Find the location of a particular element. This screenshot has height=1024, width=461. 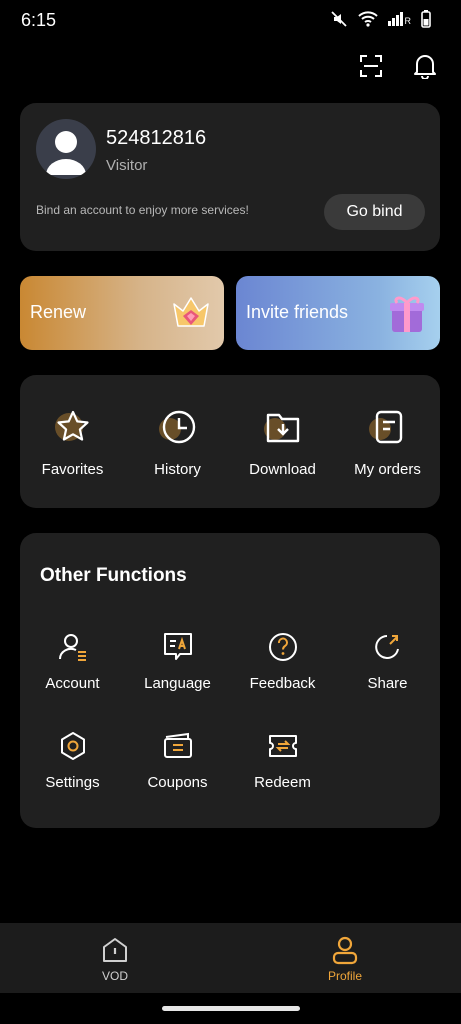

quick-actions-card: Favorites History Download My orders is located at coordinates (230, 441).